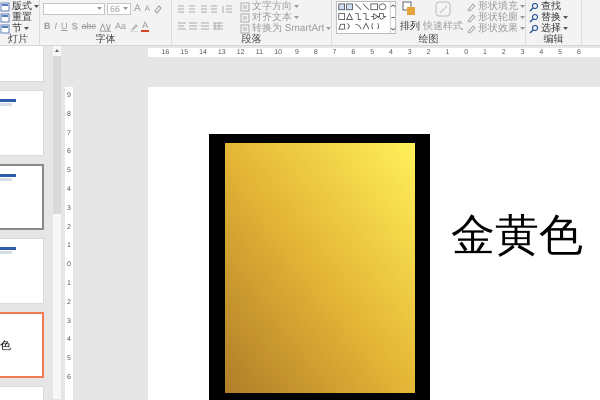 The width and height of the screenshot is (600, 400). What do you see at coordinates (22, 345) in the screenshot?
I see `slide-thumbnail: 色` at bounding box center [22, 345].